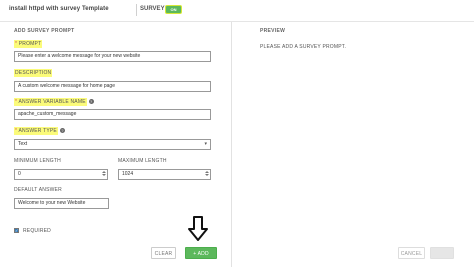 This screenshot has width=474, height=267. What do you see at coordinates (59, 9) in the screenshot?
I see `template-title: install httpd with survey Template` at bounding box center [59, 9].